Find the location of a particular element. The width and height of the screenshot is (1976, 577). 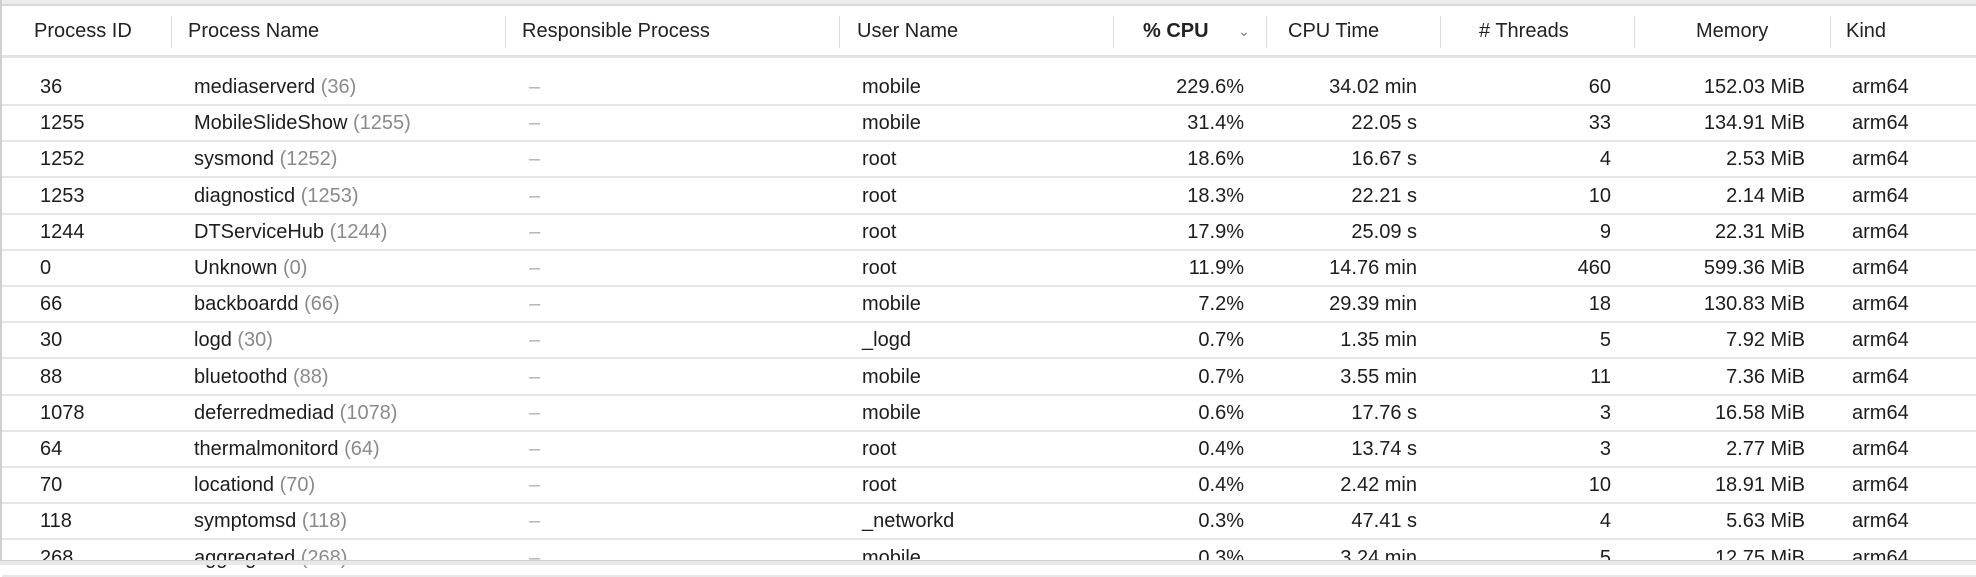

cpu-percent: 17.9% is located at coordinates (1215, 231).